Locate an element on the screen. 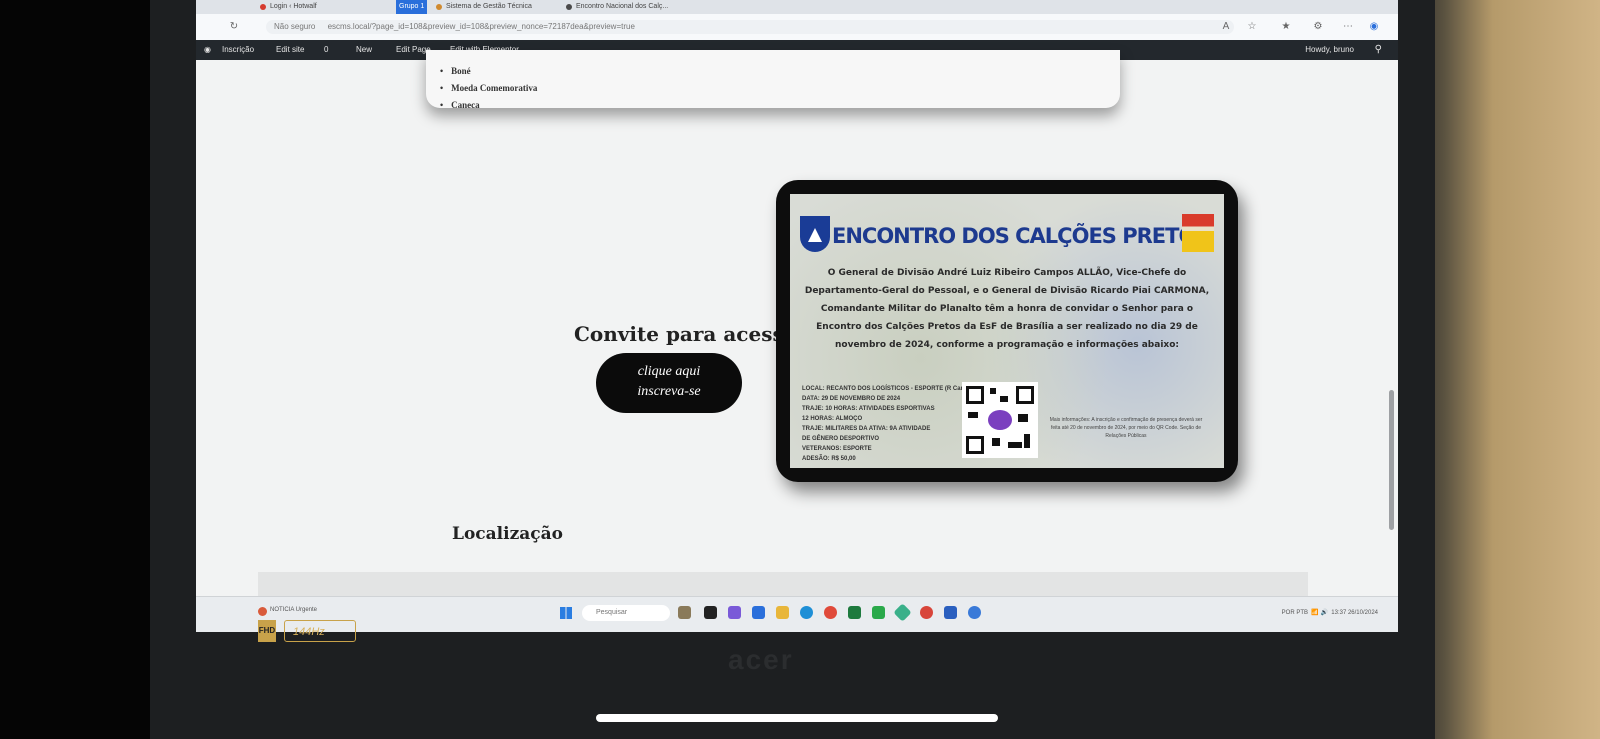  file-explorer-icon is located at coordinates (782, 612).